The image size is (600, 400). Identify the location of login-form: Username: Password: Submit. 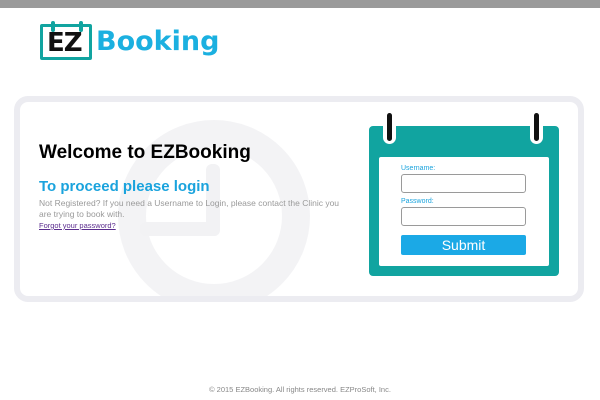
(464, 211).